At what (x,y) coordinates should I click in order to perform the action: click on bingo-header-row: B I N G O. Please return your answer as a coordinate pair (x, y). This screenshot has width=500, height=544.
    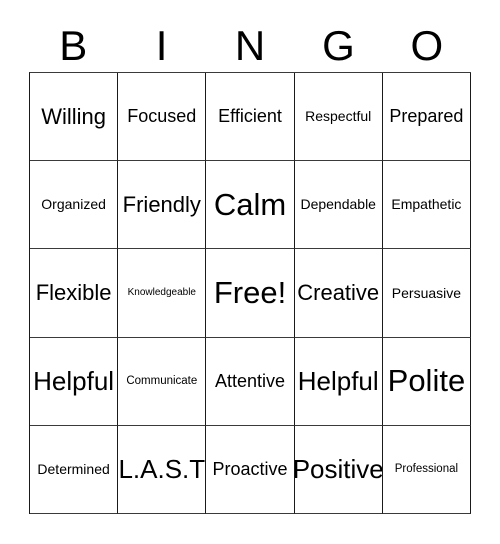
    Looking at the image, I should click on (250, 46).